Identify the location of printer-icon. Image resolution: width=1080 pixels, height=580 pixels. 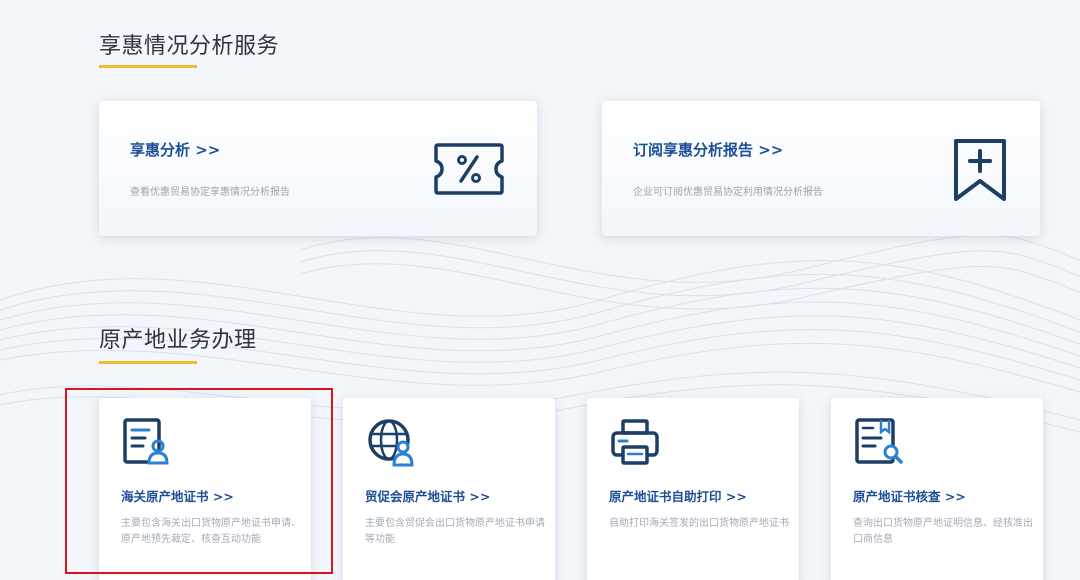
(635, 442).